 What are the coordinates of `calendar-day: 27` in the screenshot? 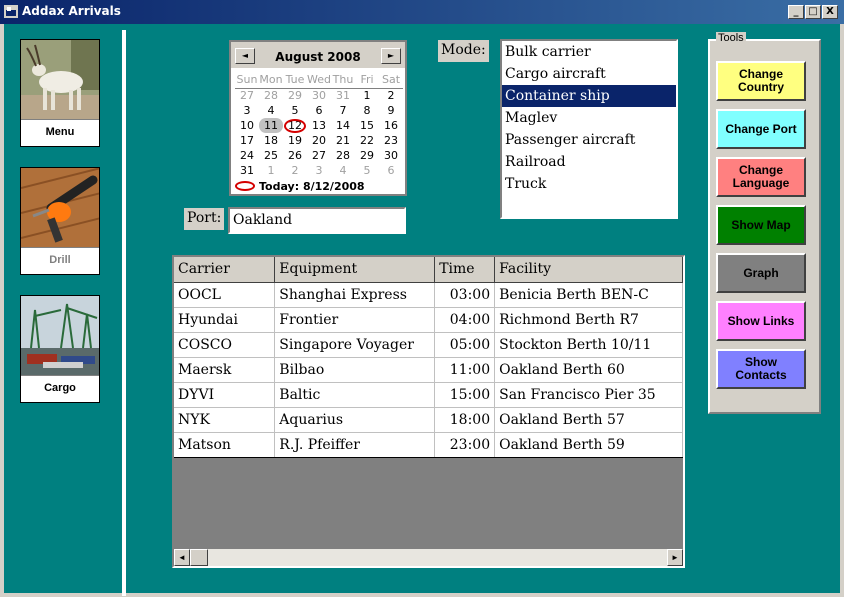 It's located at (247, 95).